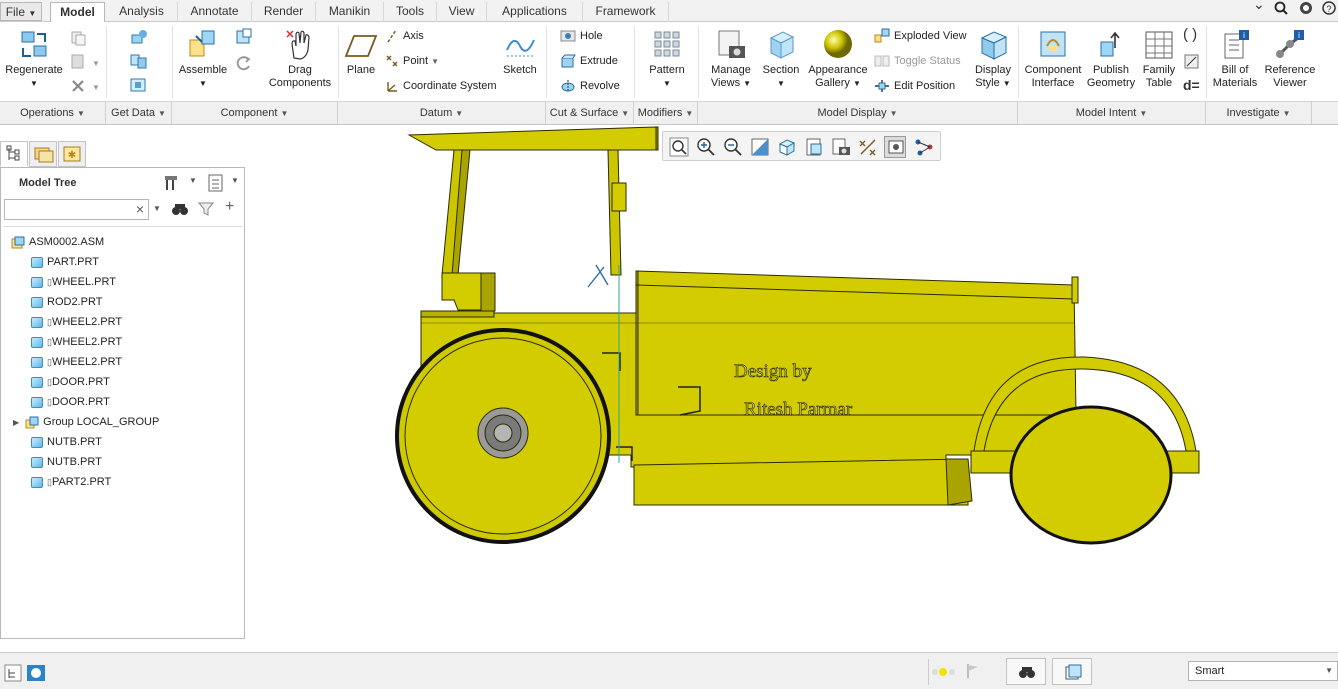  Describe the element at coordinates (589, 61) in the screenshot. I see `extrude-button: Extrude` at that location.